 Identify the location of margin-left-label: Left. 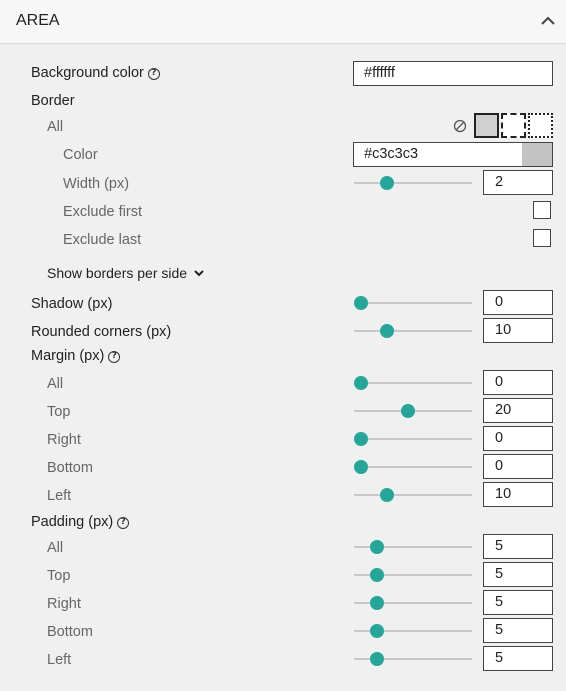
(59, 496).